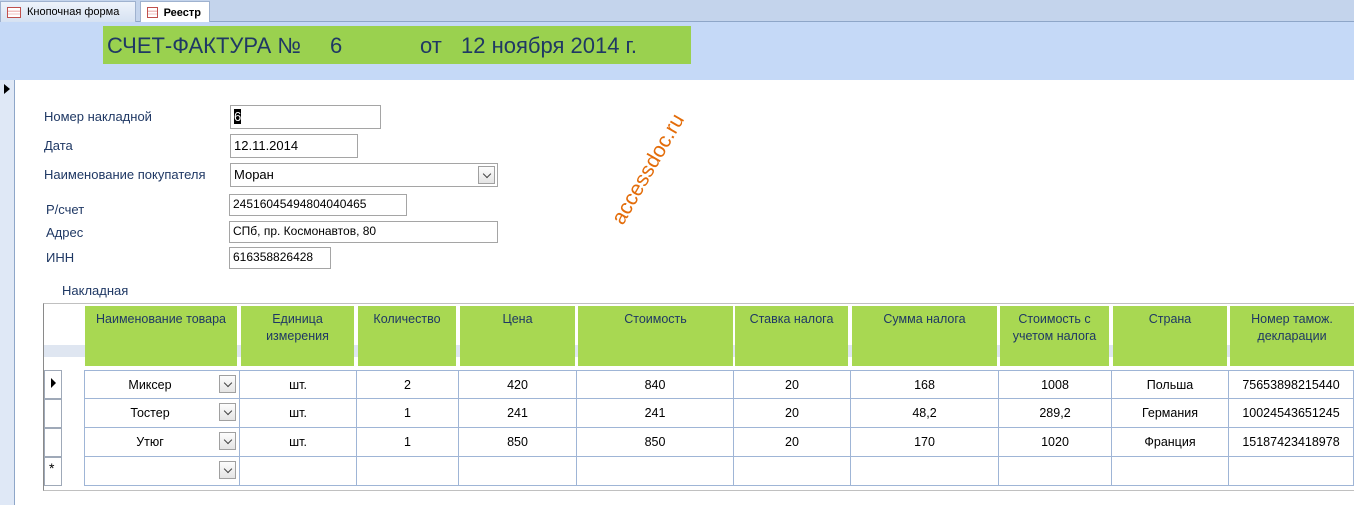 This screenshot has width=1354, height=505. Describe the element at coordinates (7, 292) in the screenshot. I see `record-selector` at that location.